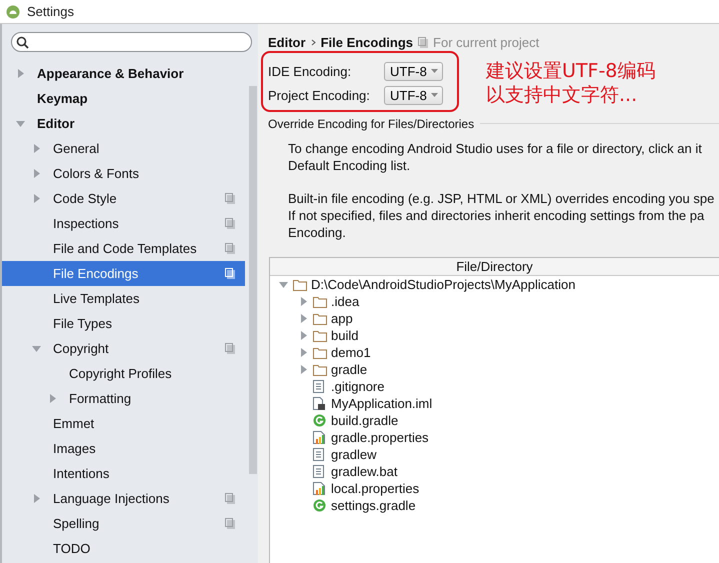 The width and height of the screenshot is (719, 563). What do you see at coordinates (367, 42) in the screenshot?
I see `breadcrumb-item: File Encodings` at bounding box center [367, 42].